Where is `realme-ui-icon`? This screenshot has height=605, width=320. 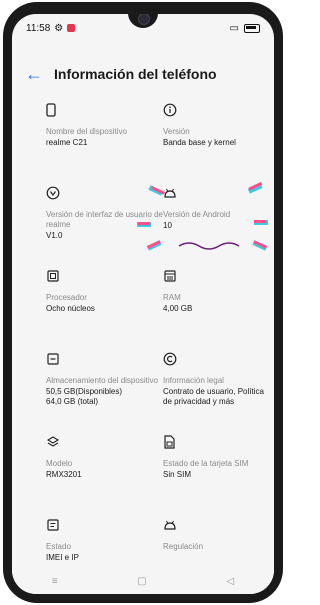
realme-ui-icon is located at coordinates (104, 193).